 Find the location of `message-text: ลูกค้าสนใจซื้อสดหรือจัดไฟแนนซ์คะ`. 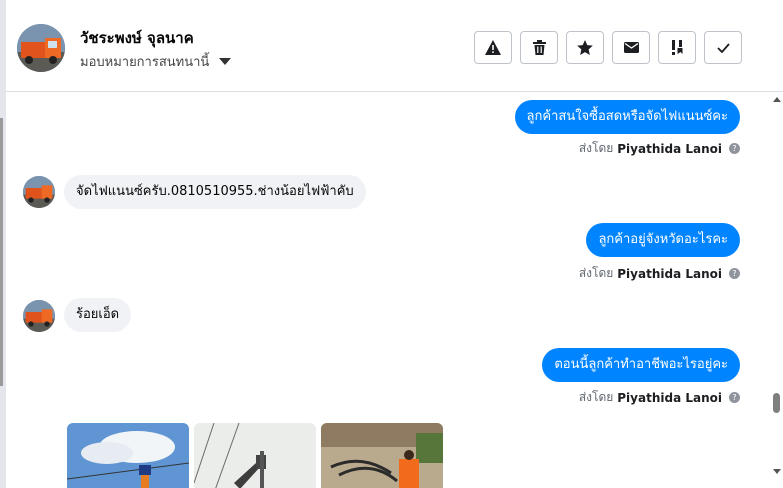

message-text: ลูกค้าสนใจซื้อสดหรือจัดไฟแนนซ์คะ is located at coordinates (627, 116).